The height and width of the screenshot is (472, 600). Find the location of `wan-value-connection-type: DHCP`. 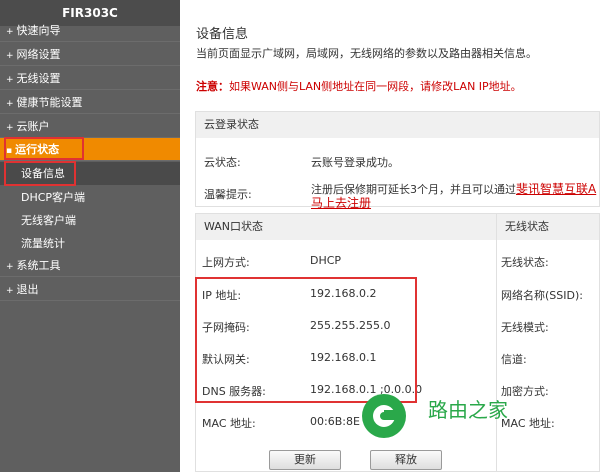

wan-value-connection-type: DHCP is located at coordinates (326, 260).